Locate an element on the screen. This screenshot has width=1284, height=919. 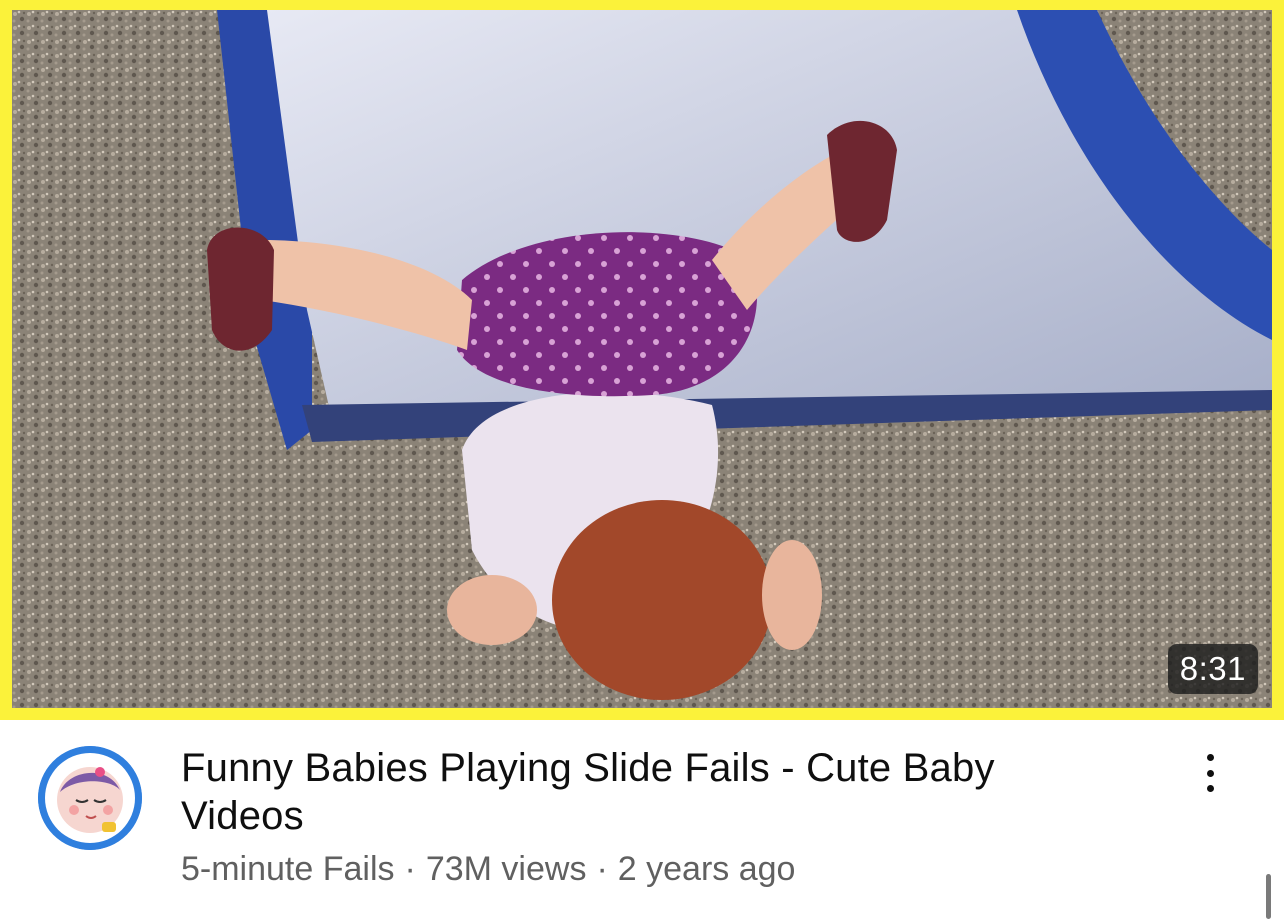
video-duration-badge: 8:31 is located at coordinates (1212, 669).